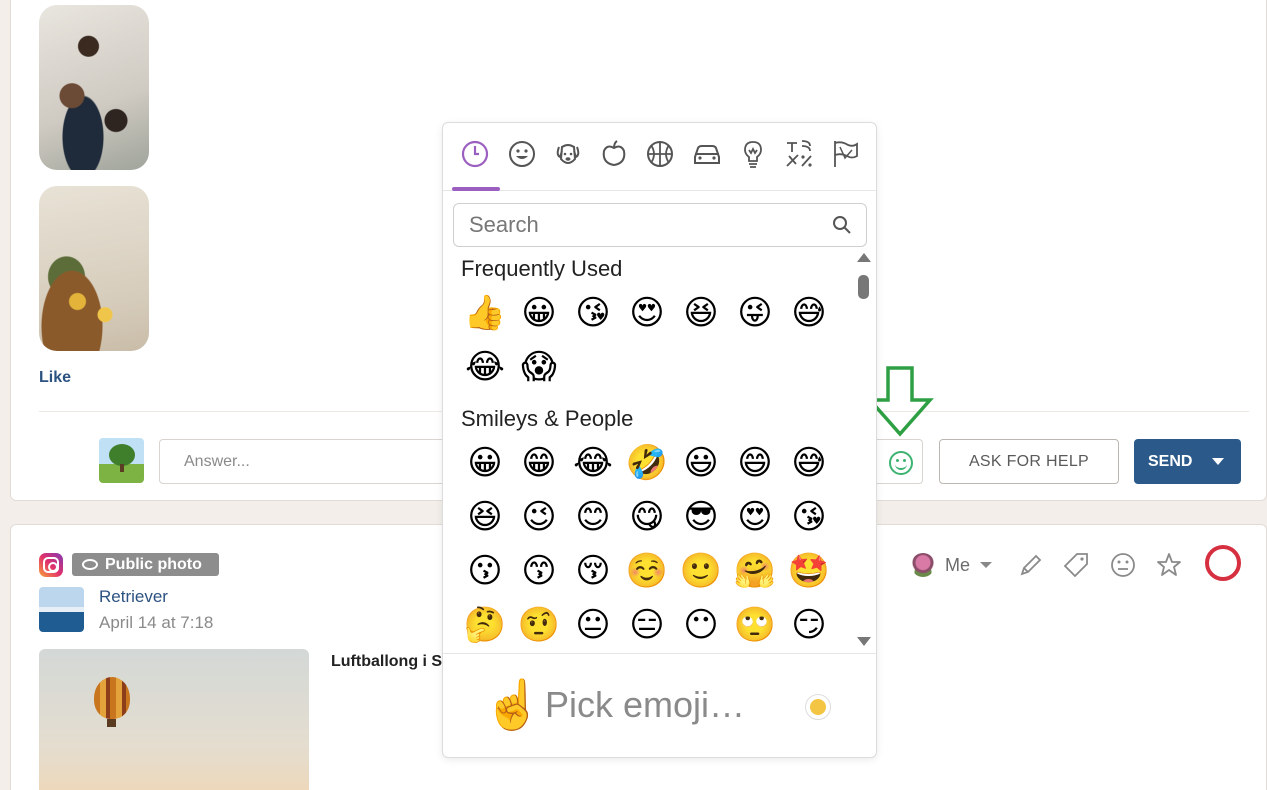 The width and height of the screenshot is (1267, 790). What do you see at coordinates (864, 257) in the screenshot?
I see `scroll-up-arrow` at bounding box center [864, 257].